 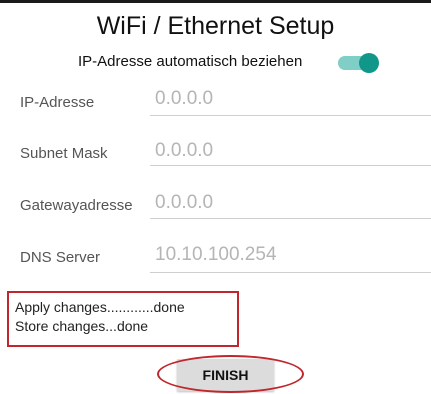 What do you see at coordinates (215, 26) in the screenshot?
I see `page-title: WiFi / Ethernet Setup` at bounding box center [215, 26].